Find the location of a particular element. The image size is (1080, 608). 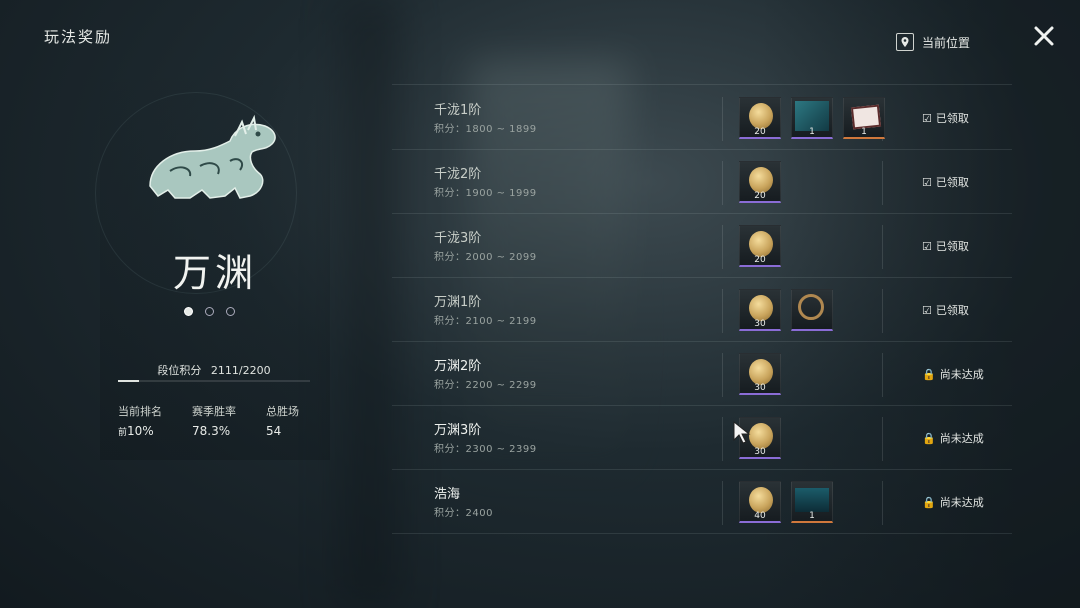

rank-score: 段位积分 2111/2200 is located at coordinates (214, 370).